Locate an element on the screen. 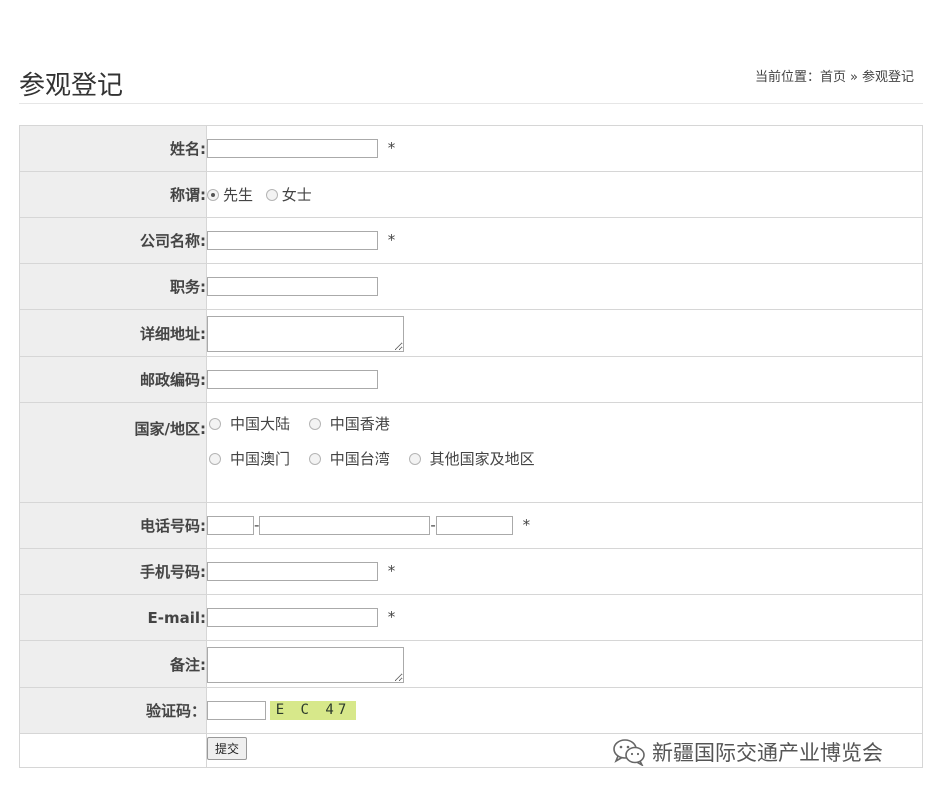 Image resolution: width=938 pixels, height=792 pixels. region-option-taiwan-label: 中国台湾 is located at coordinates (359, 459).